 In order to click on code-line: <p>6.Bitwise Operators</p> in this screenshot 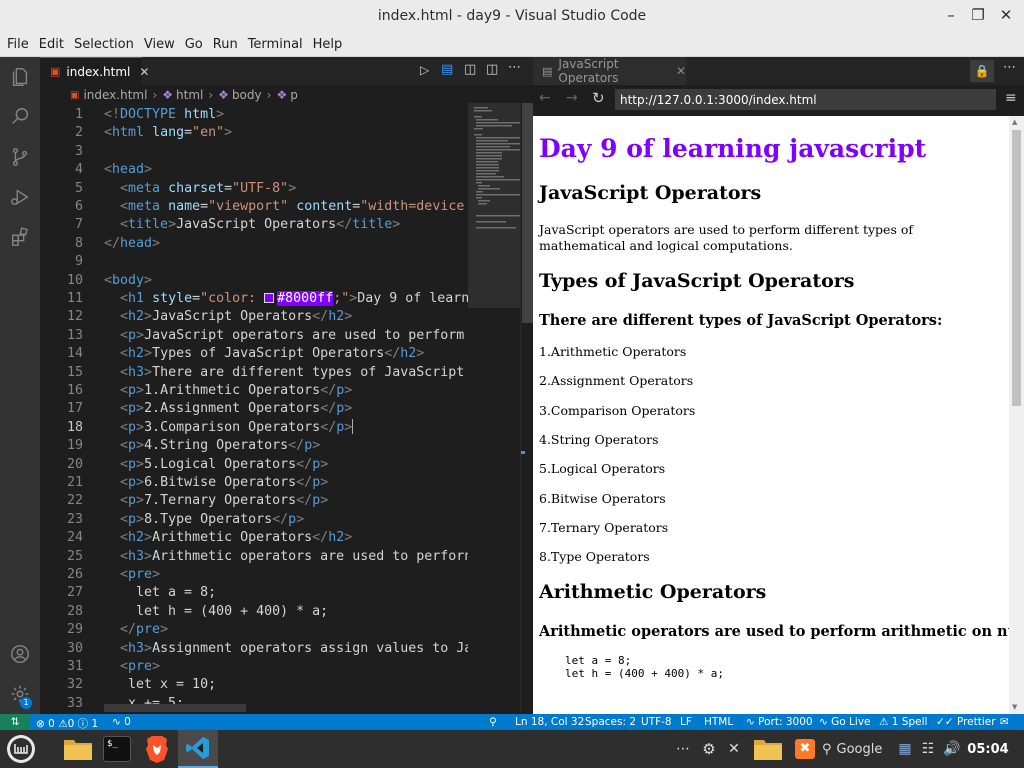, I will do `click(216, 483)`.